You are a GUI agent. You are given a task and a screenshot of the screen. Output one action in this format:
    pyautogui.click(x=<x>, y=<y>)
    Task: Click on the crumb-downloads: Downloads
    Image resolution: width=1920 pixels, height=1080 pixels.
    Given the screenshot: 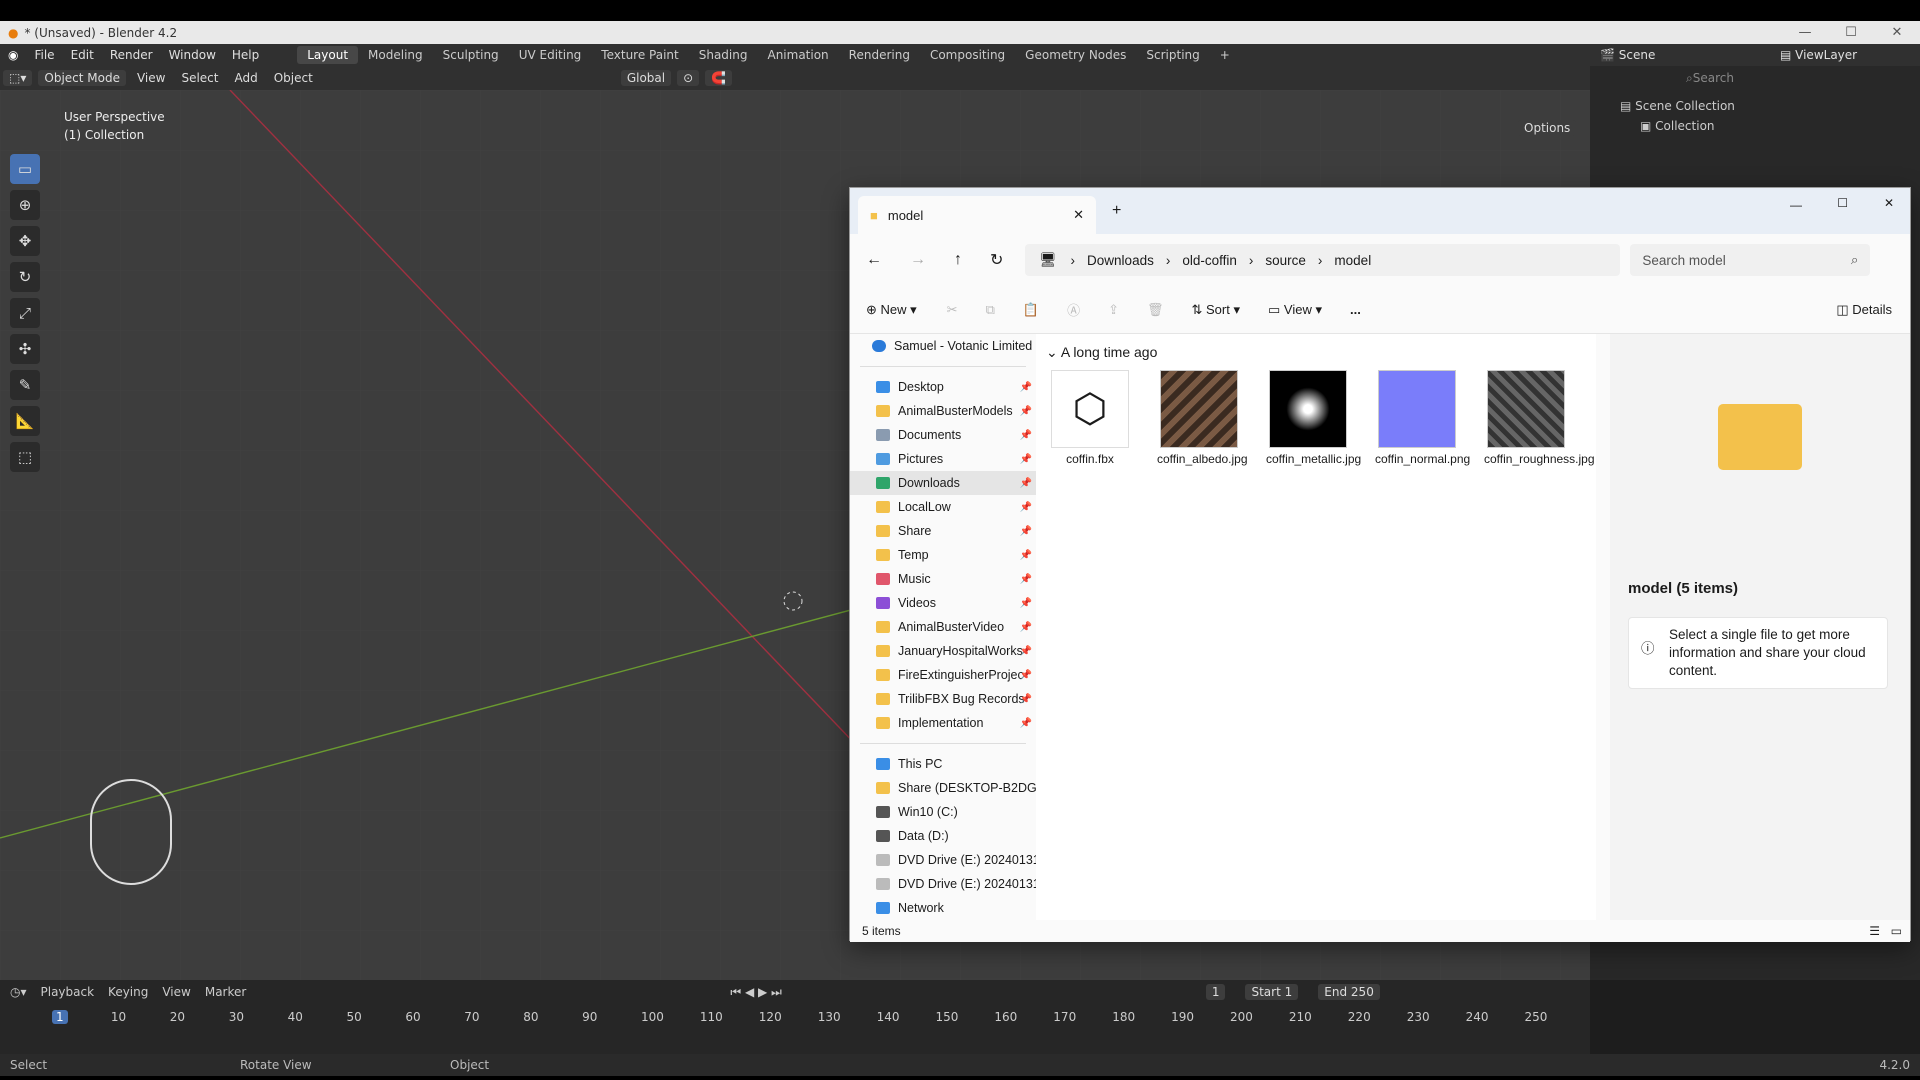 What is the action you would take?
    pyautogui.click(x=1120, y=260)
    